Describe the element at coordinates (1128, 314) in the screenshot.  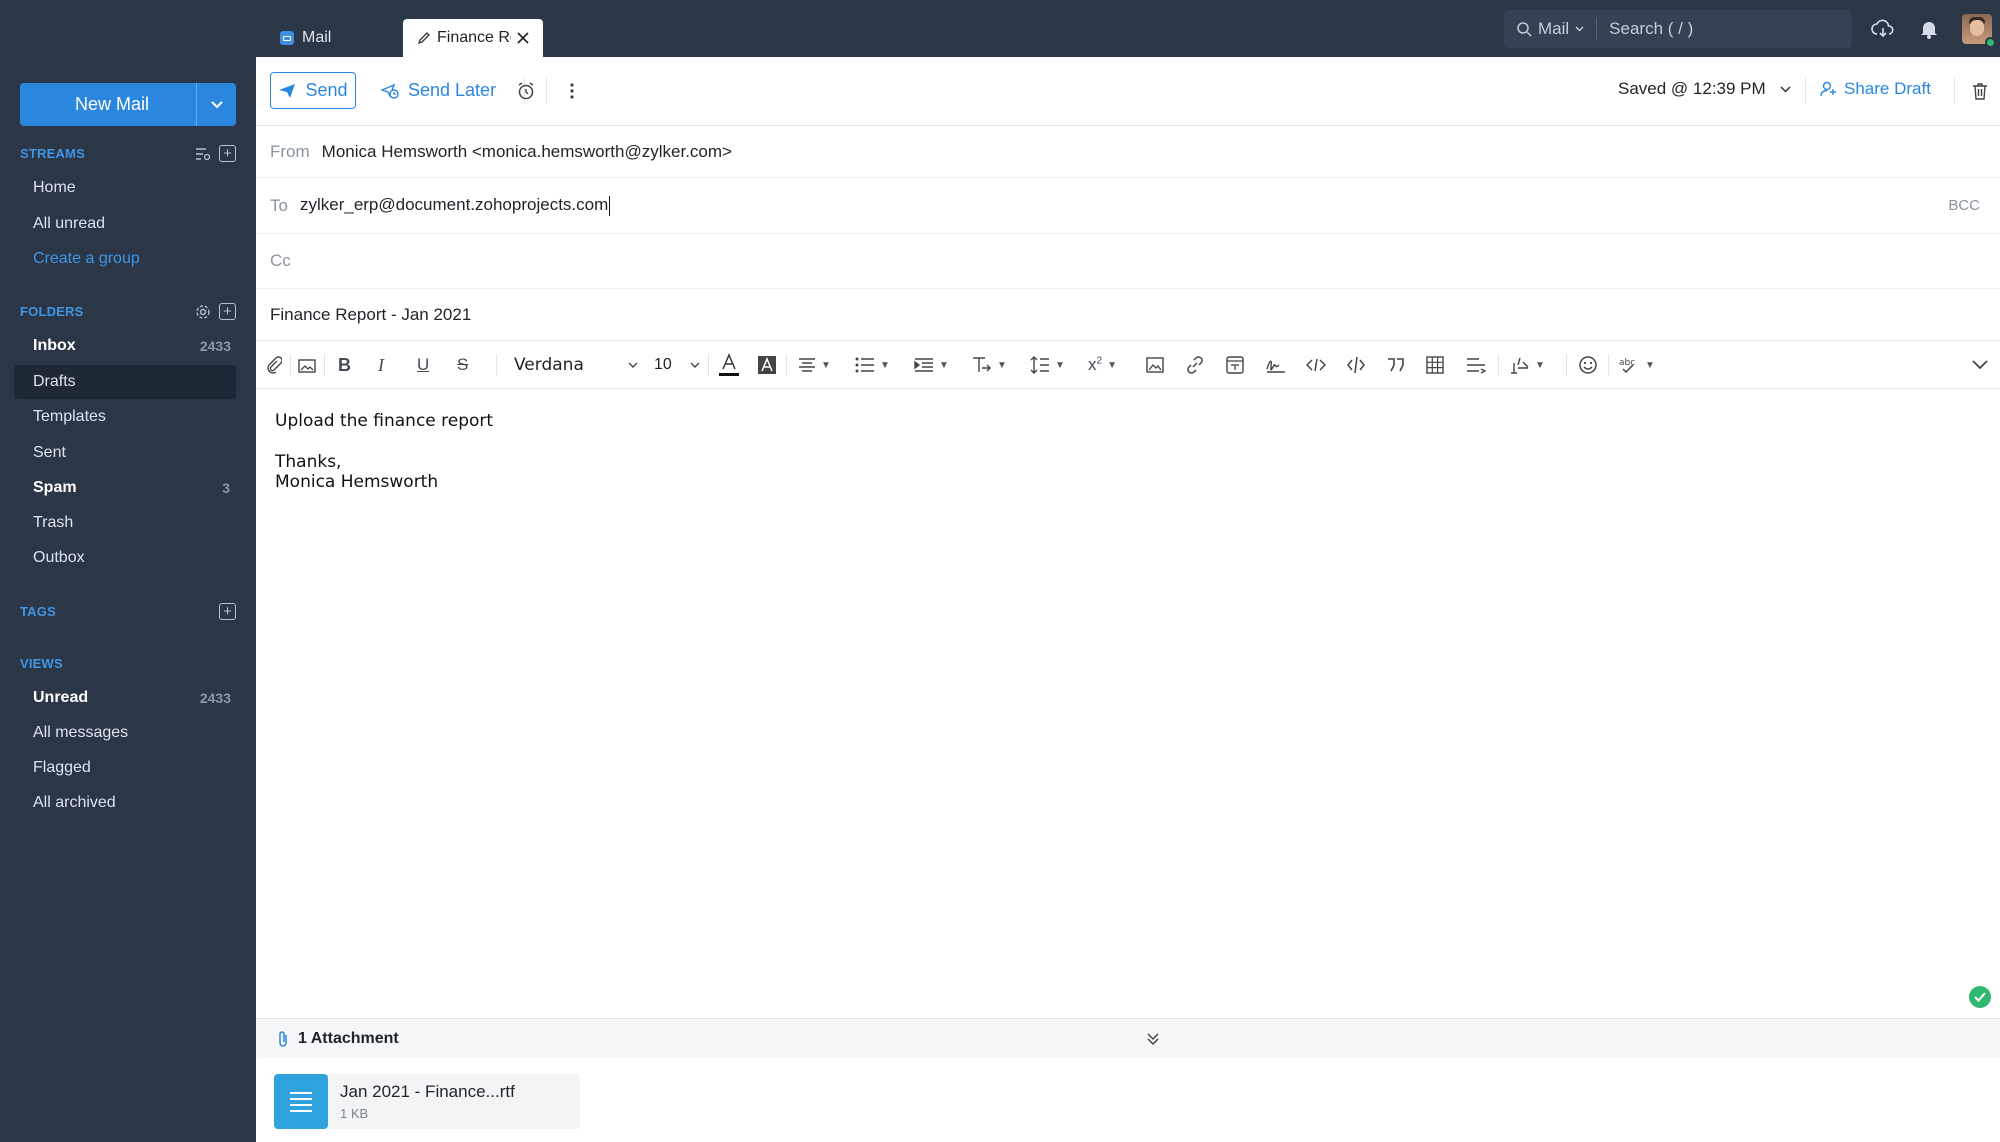
I see `subject-field: Finance Report - Jan 2021` at that location.